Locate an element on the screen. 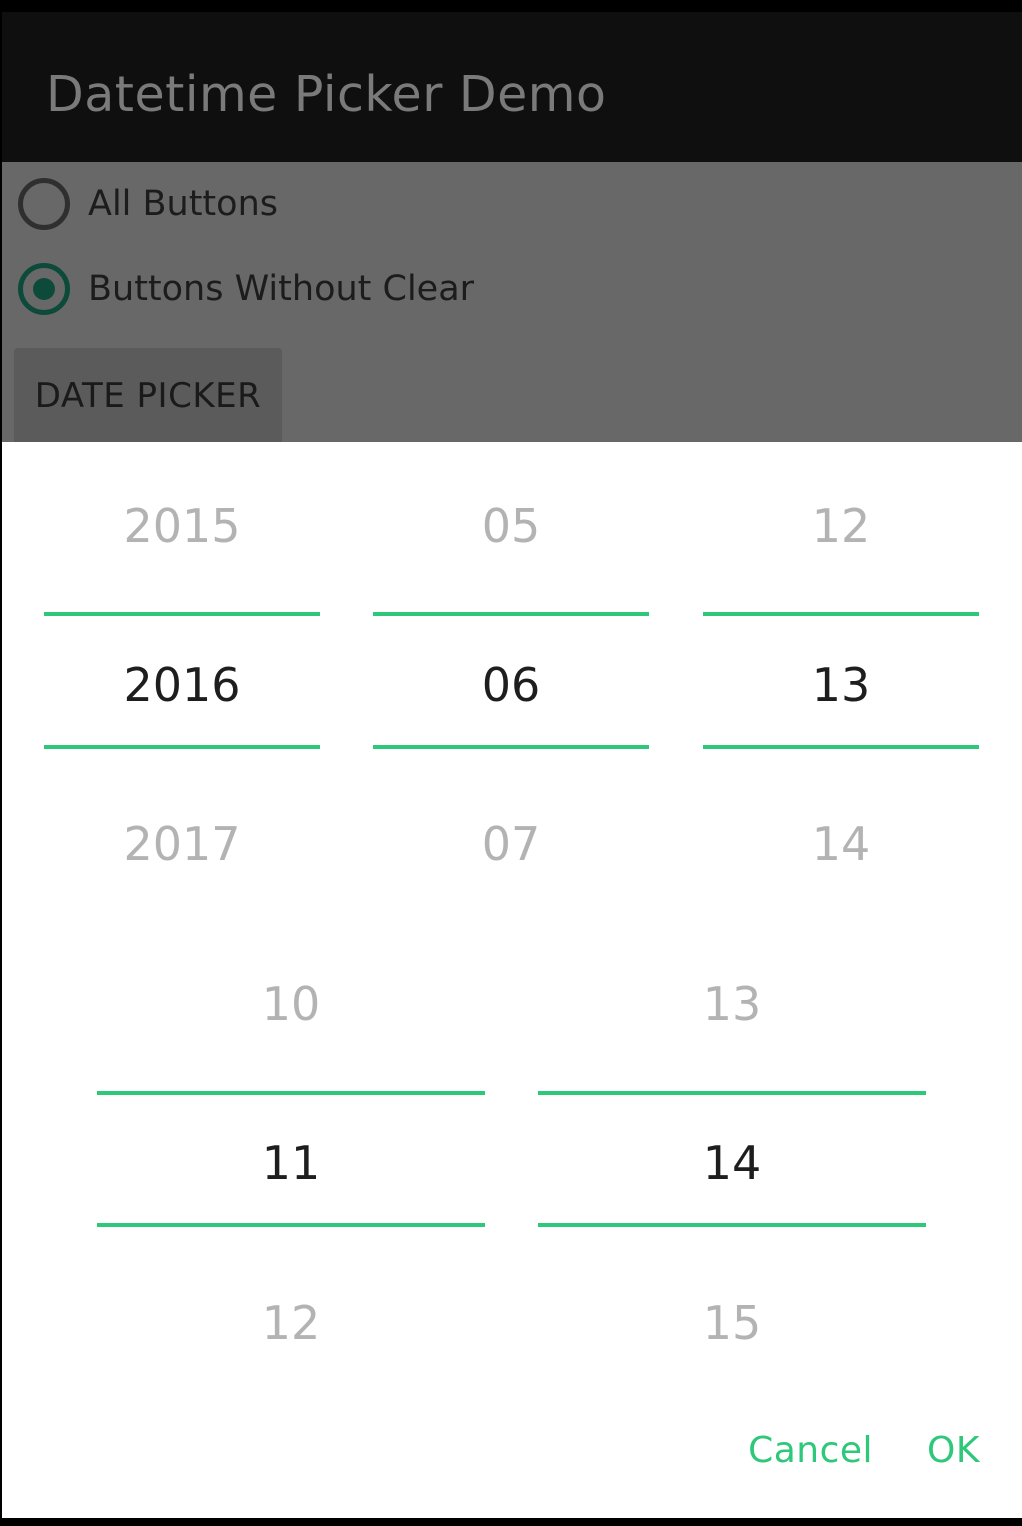 The height and width of the screenshot is (1526, 1022). year-below: 2017 is located at coordinates (182, 844).